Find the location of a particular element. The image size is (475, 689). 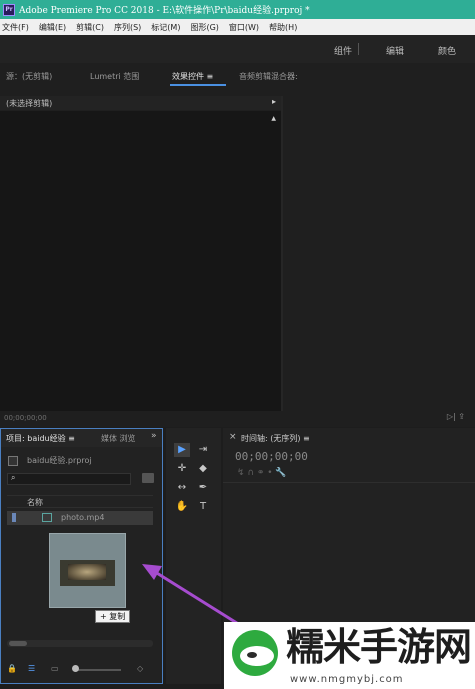

project-filename: baidu经验.prproj is located at coordinates (59, 460).